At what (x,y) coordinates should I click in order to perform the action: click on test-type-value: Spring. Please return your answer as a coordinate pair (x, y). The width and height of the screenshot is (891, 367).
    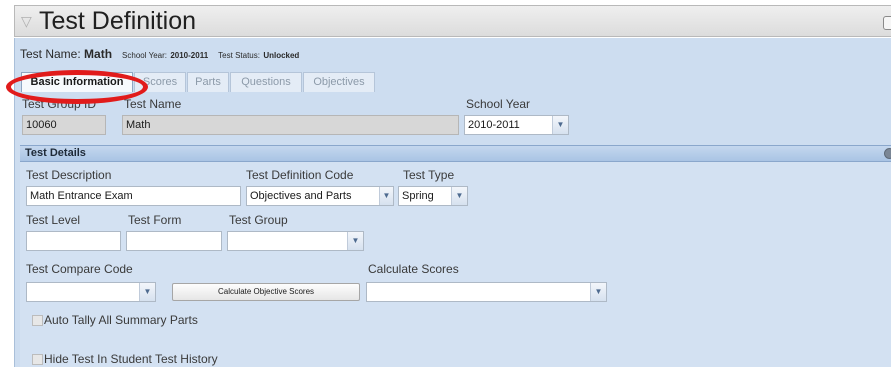
    Looking at the image, I should click on (418, 196).